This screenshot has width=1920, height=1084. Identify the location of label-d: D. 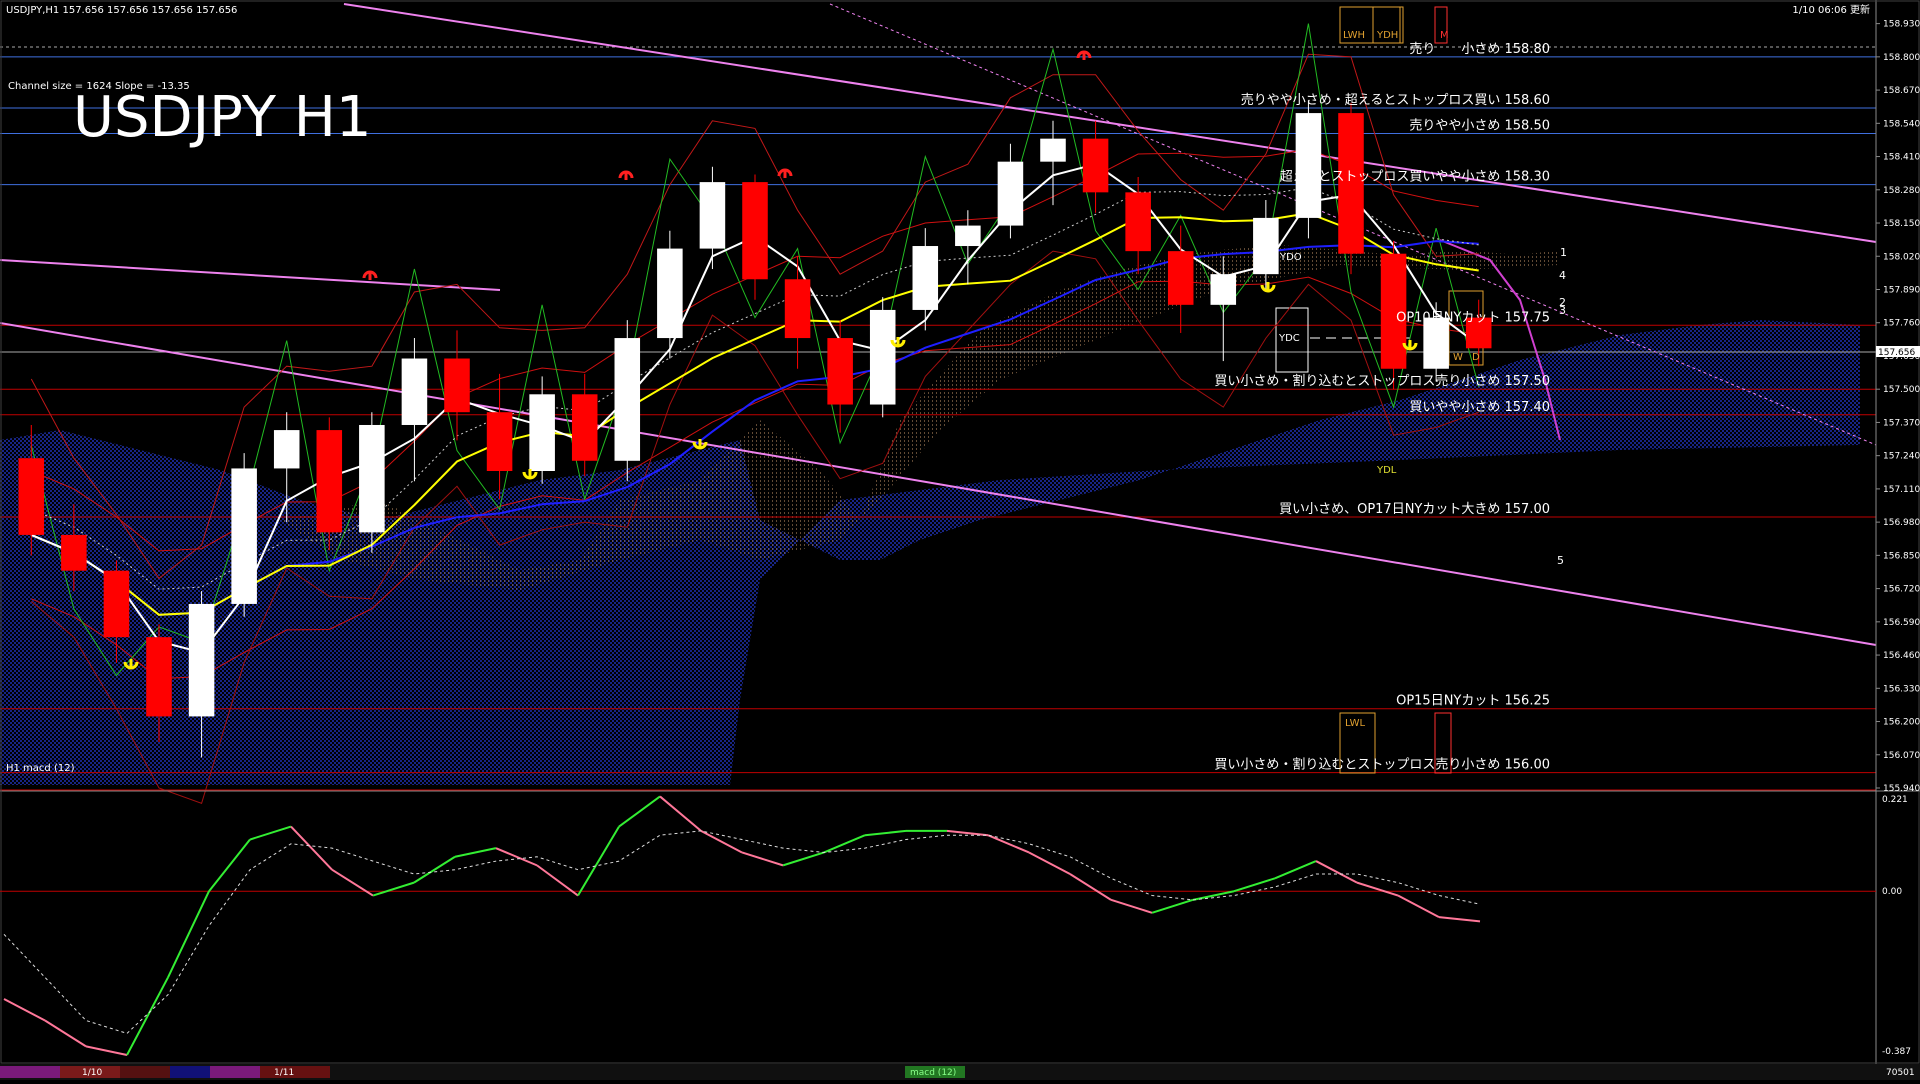
(1476, 357).